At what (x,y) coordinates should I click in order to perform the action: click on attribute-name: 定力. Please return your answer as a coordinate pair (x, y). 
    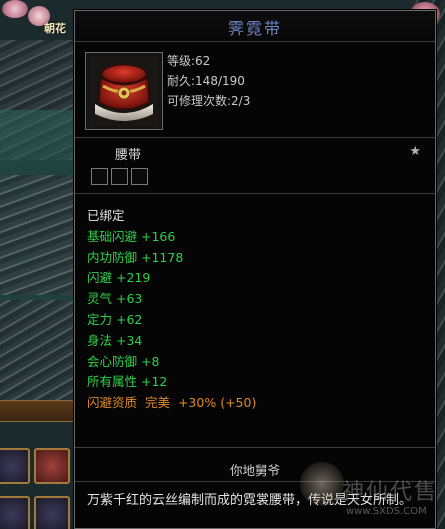
    Looking at the image, I should click on (100, 319).